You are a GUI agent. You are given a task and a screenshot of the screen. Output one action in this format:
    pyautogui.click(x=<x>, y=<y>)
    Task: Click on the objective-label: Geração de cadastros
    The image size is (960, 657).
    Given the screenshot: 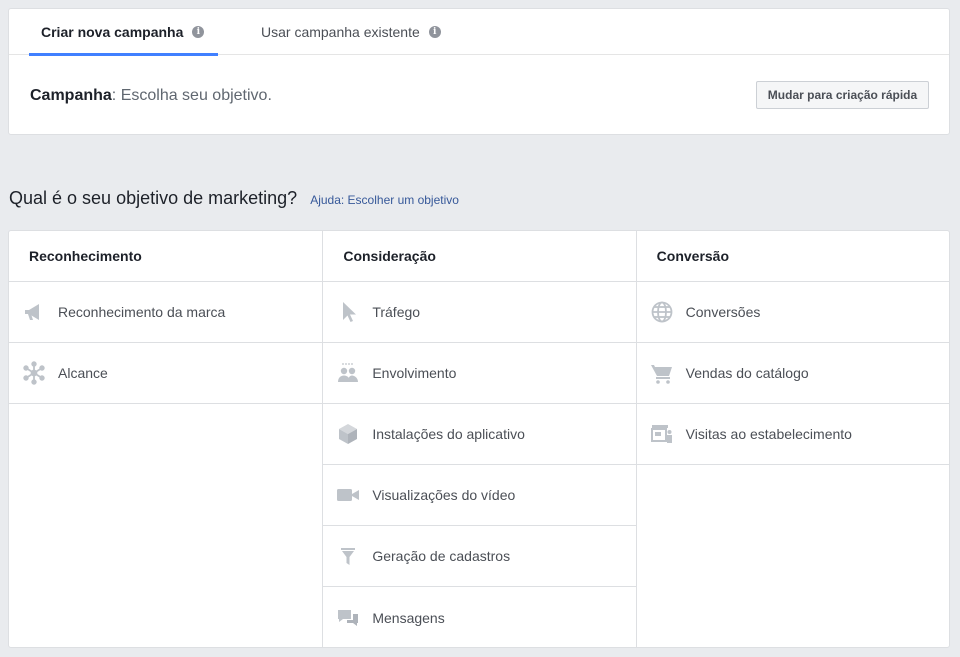 What is the action you would take?
    pyautogui.click(x=441, y=556)
    